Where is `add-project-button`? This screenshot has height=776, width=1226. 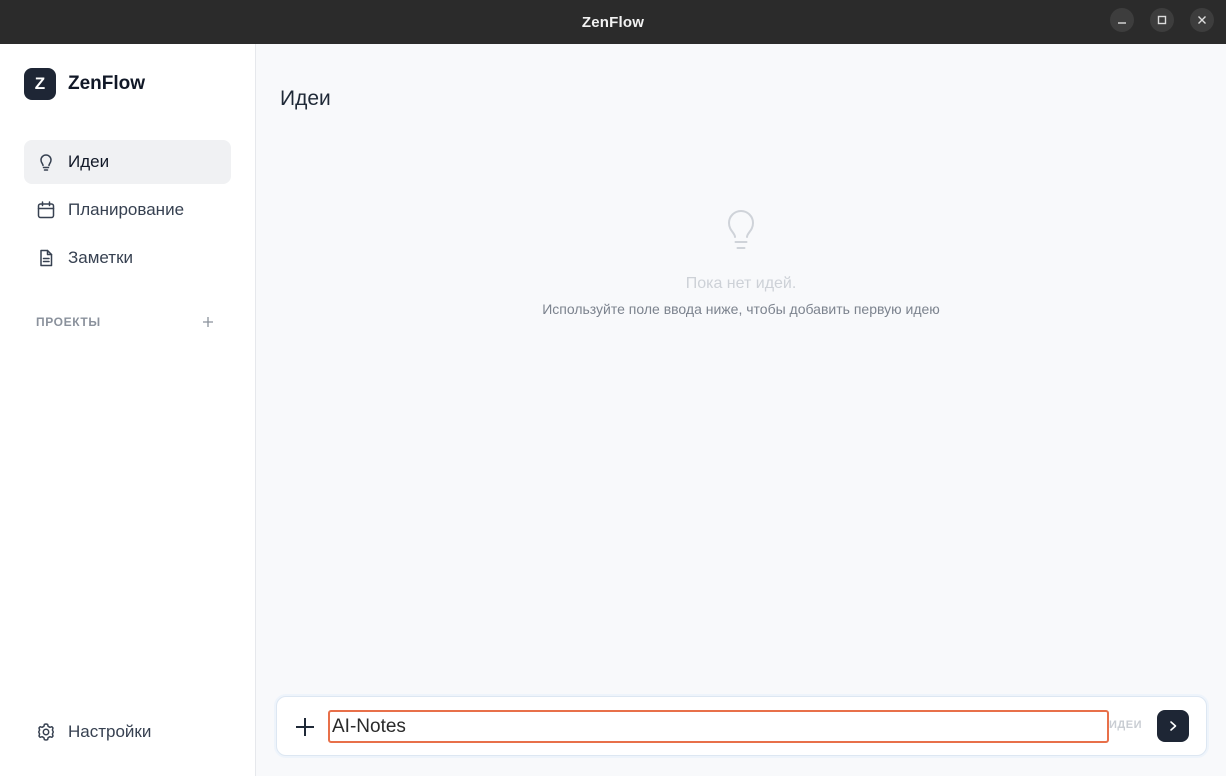 add-project-button is located at coordinates (208, 322).